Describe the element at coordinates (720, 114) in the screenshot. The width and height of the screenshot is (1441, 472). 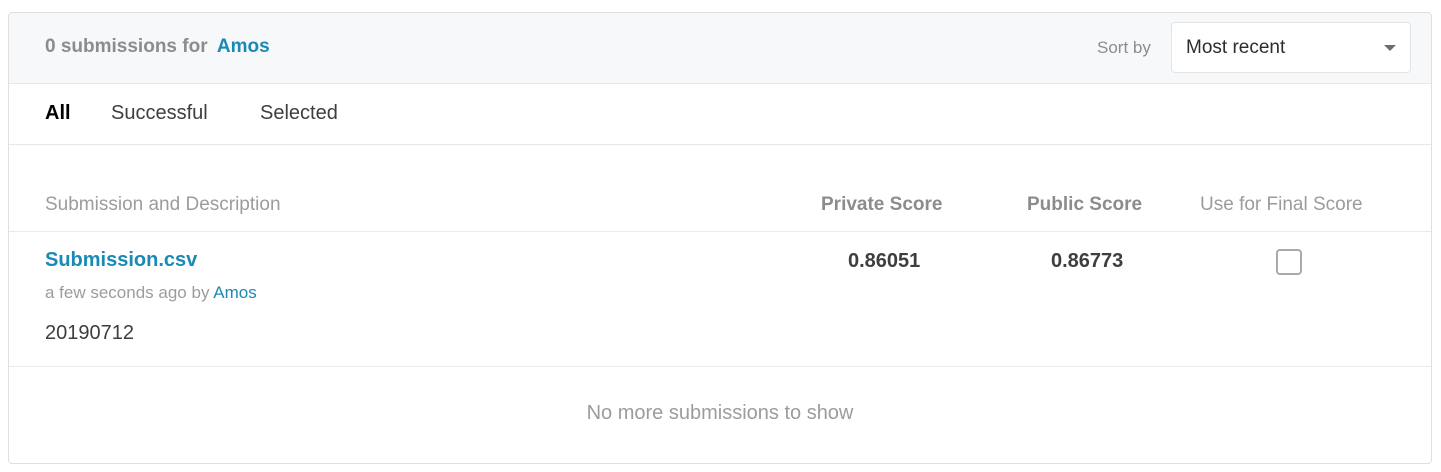
I see `submission-tabs: All Successful Selected` at that location.